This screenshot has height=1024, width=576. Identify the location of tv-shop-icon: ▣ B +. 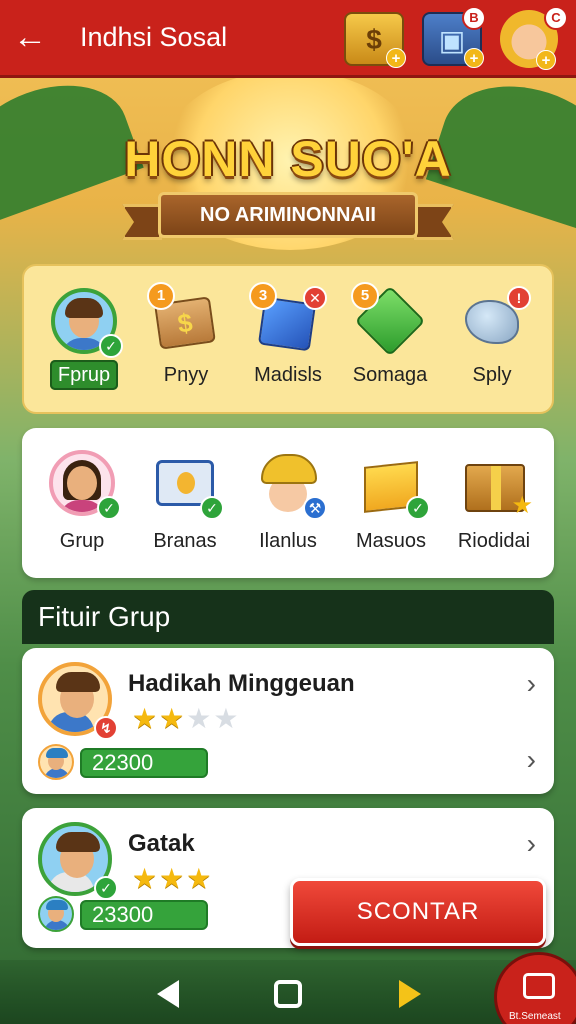
(454, 37).